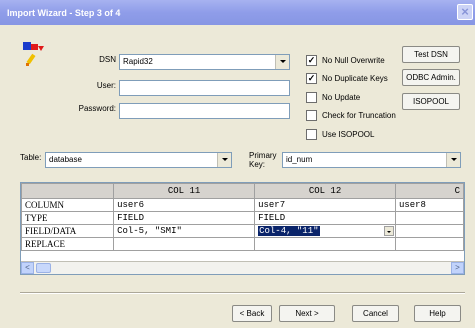 Image resolution: width=475 pixels, height=328 pixels. Describe the element at coordinates (64, 13) in the screenshot. I see `window-title: Import Wizard - Step 3 of 4` at that location.